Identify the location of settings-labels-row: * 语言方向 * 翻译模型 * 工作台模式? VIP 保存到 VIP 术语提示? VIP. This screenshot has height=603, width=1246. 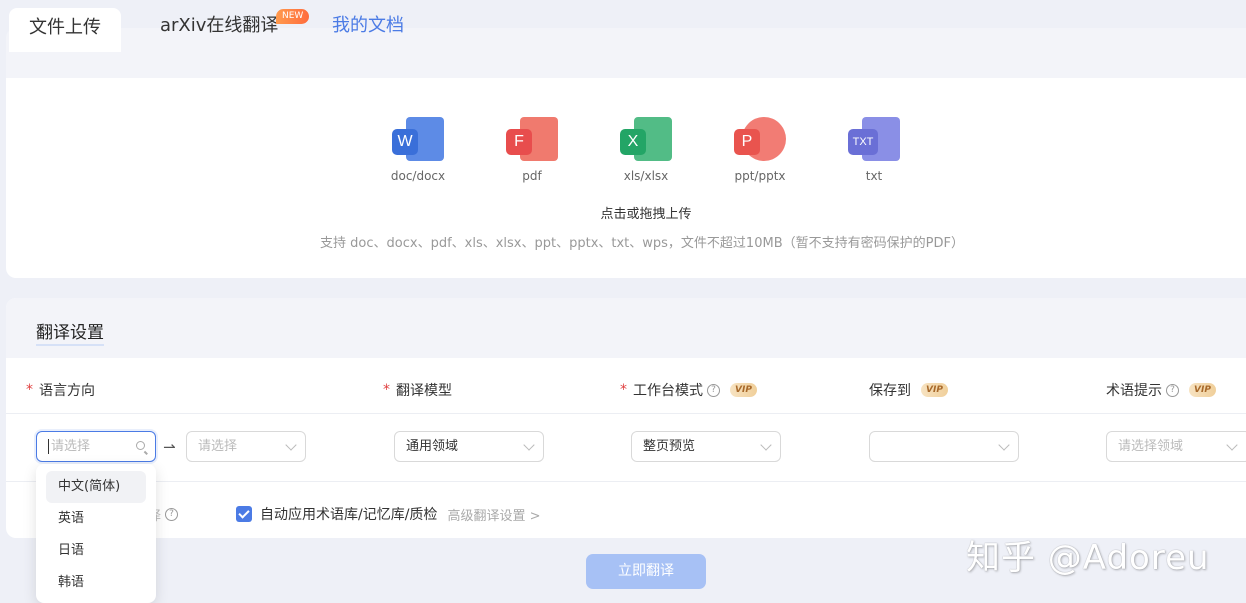
(623, 390).